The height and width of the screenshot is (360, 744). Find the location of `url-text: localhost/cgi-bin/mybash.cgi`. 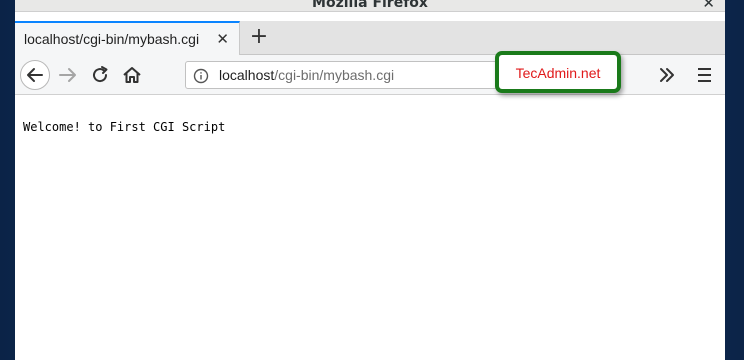

url-text: localhost/cgi-bin/mybash.cgi is located at coordinates (306, 75).